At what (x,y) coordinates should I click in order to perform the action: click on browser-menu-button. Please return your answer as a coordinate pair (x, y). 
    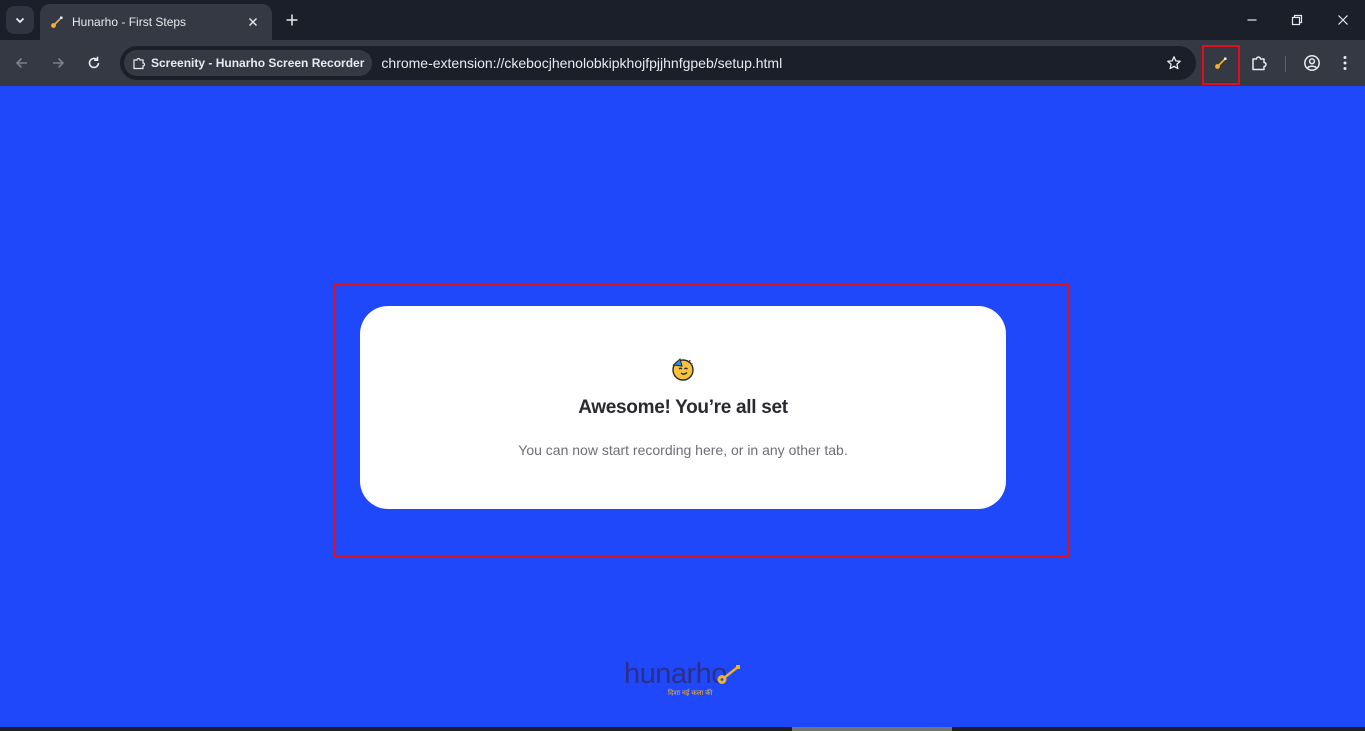
    Looking at the image, I should click on (1345, 63).